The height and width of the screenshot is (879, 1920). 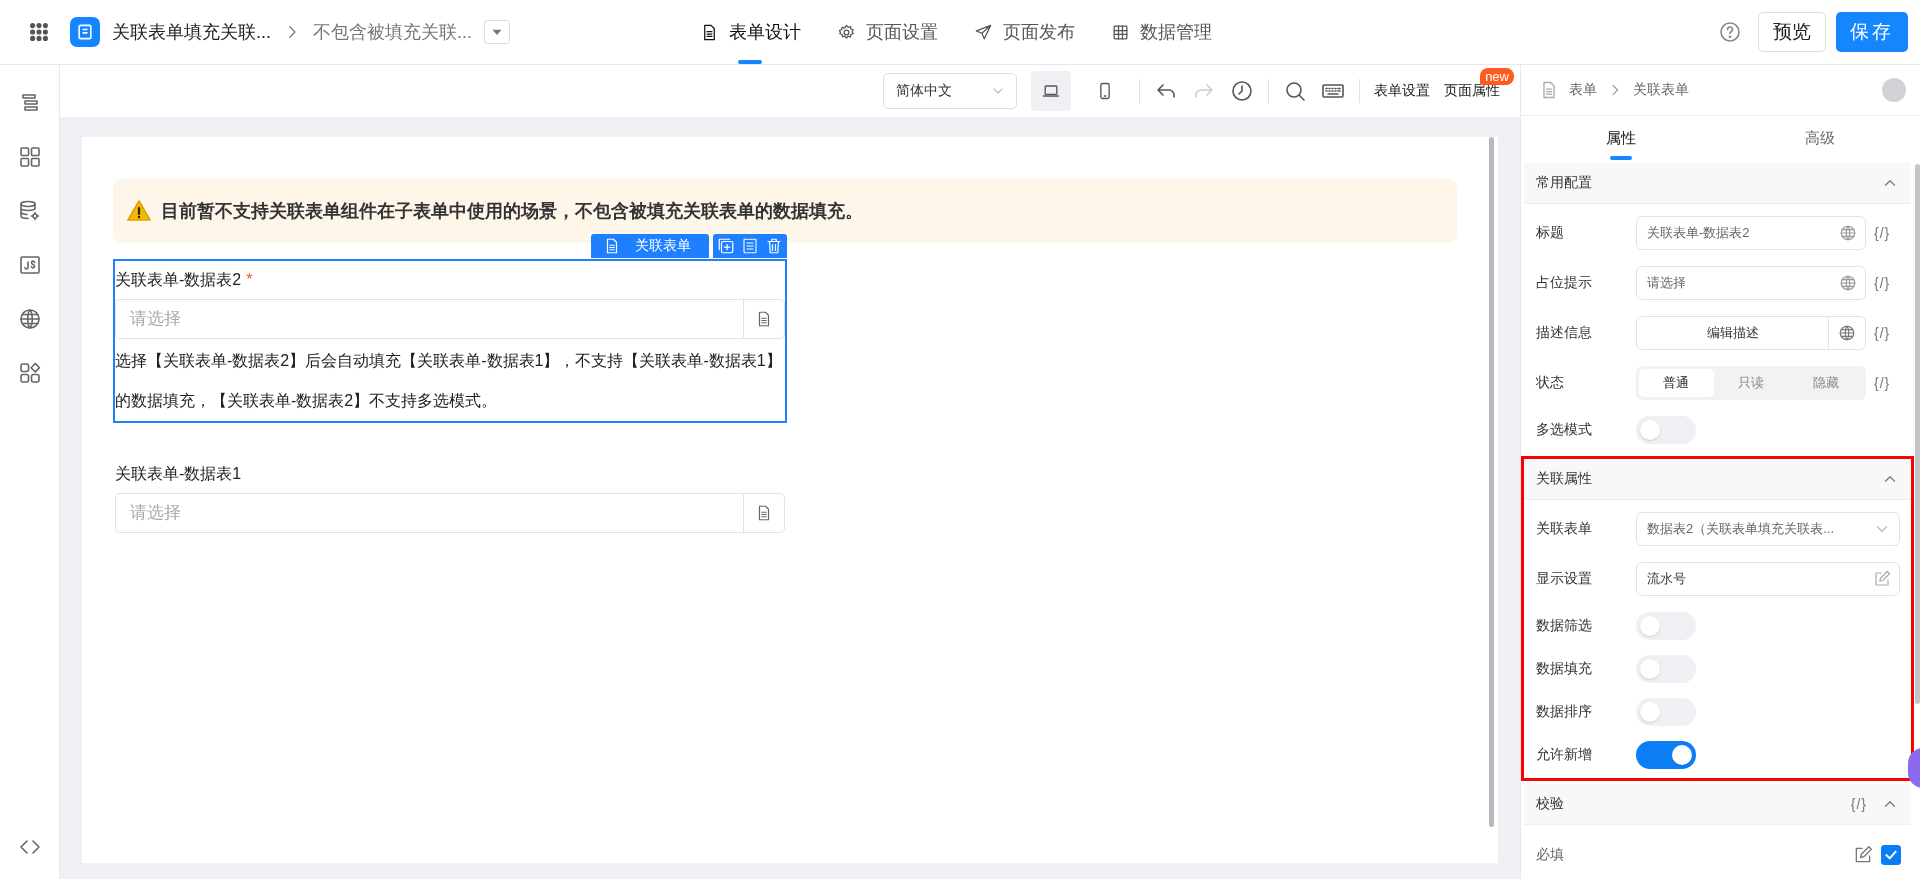 I want to click on field-description: 选择【关联表单-数据表2】后会自动填充【关联表单-数据表1】，不支持【关联表单-数据表1】的数据填充，【关联表单-数据表2】不支持多选模式。, so click(x=449, y=381).